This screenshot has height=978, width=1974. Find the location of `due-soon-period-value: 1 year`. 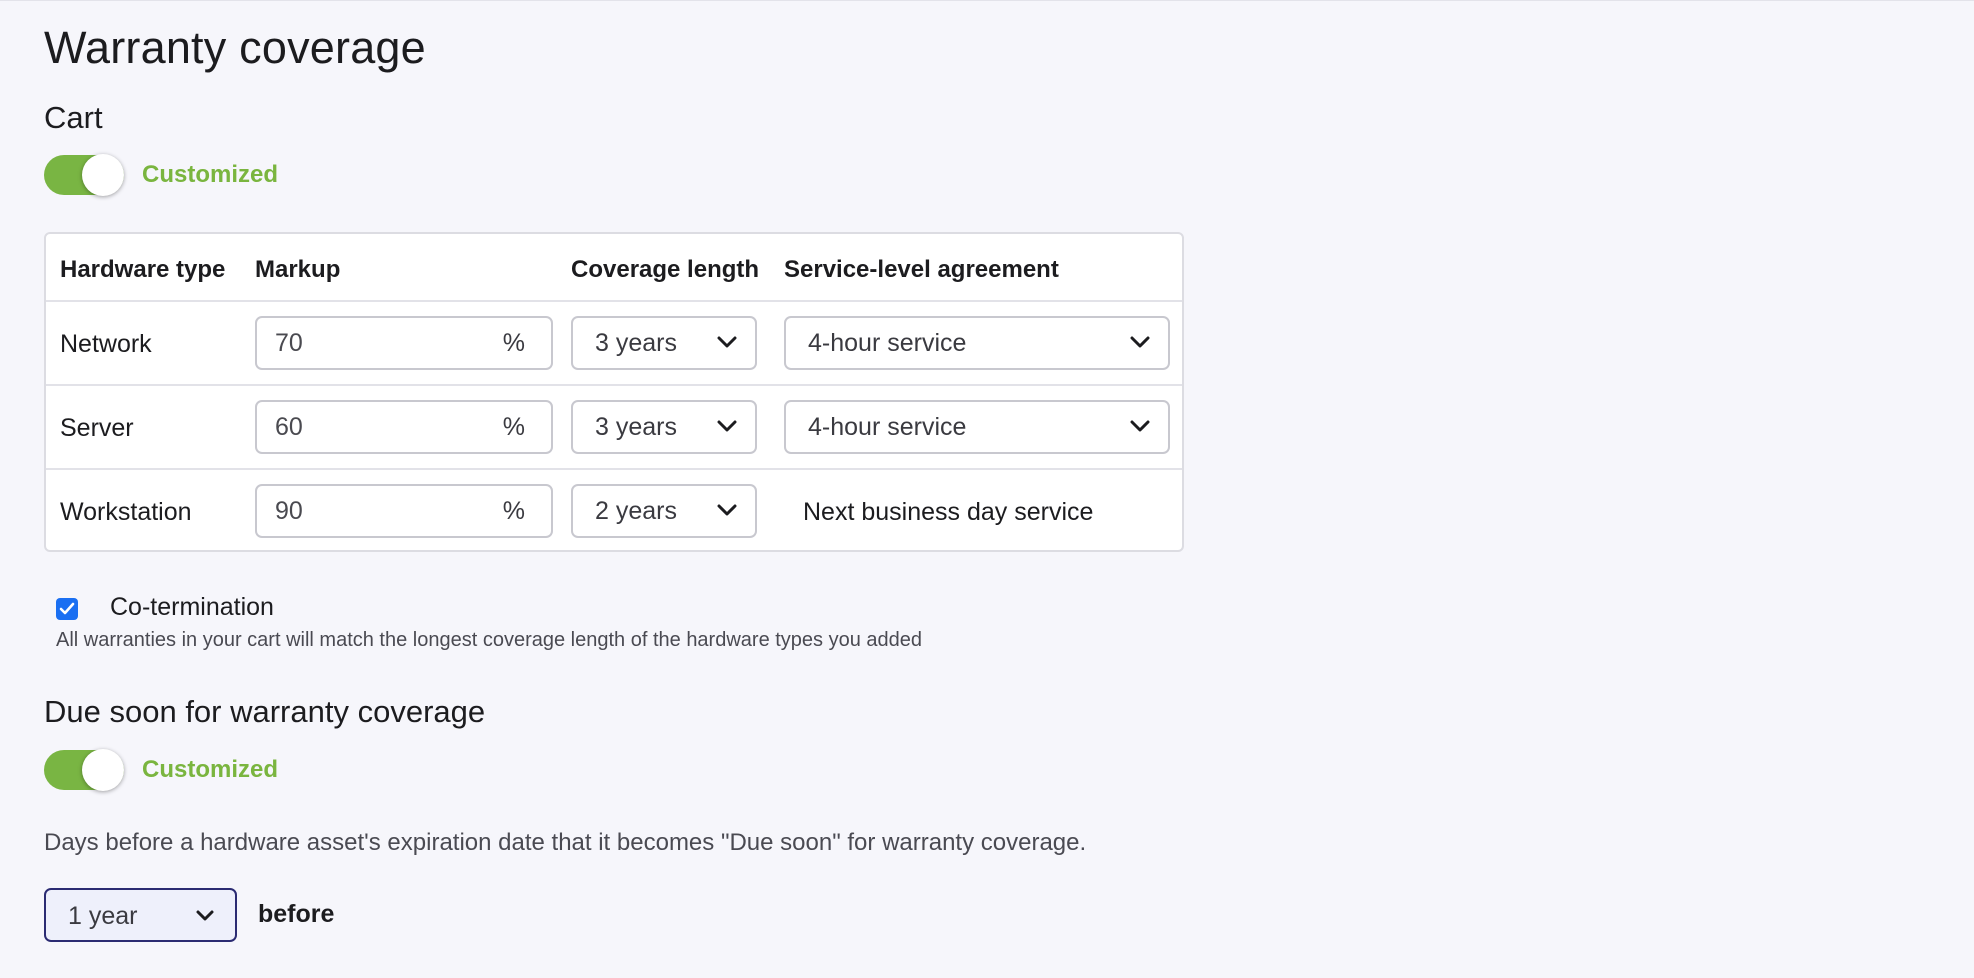

due-soon-period-value: 1 year is located at coordinates (103, 916).